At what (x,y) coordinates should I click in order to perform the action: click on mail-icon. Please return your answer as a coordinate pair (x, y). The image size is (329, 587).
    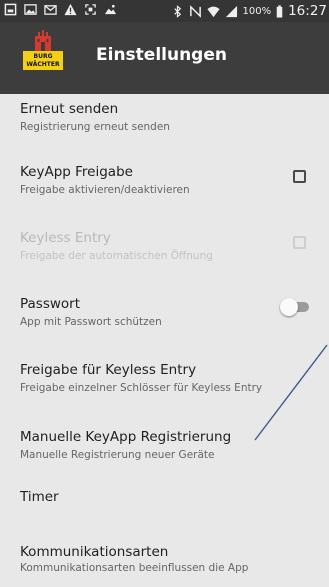
    Looking at the image, I should click on (50, 9).